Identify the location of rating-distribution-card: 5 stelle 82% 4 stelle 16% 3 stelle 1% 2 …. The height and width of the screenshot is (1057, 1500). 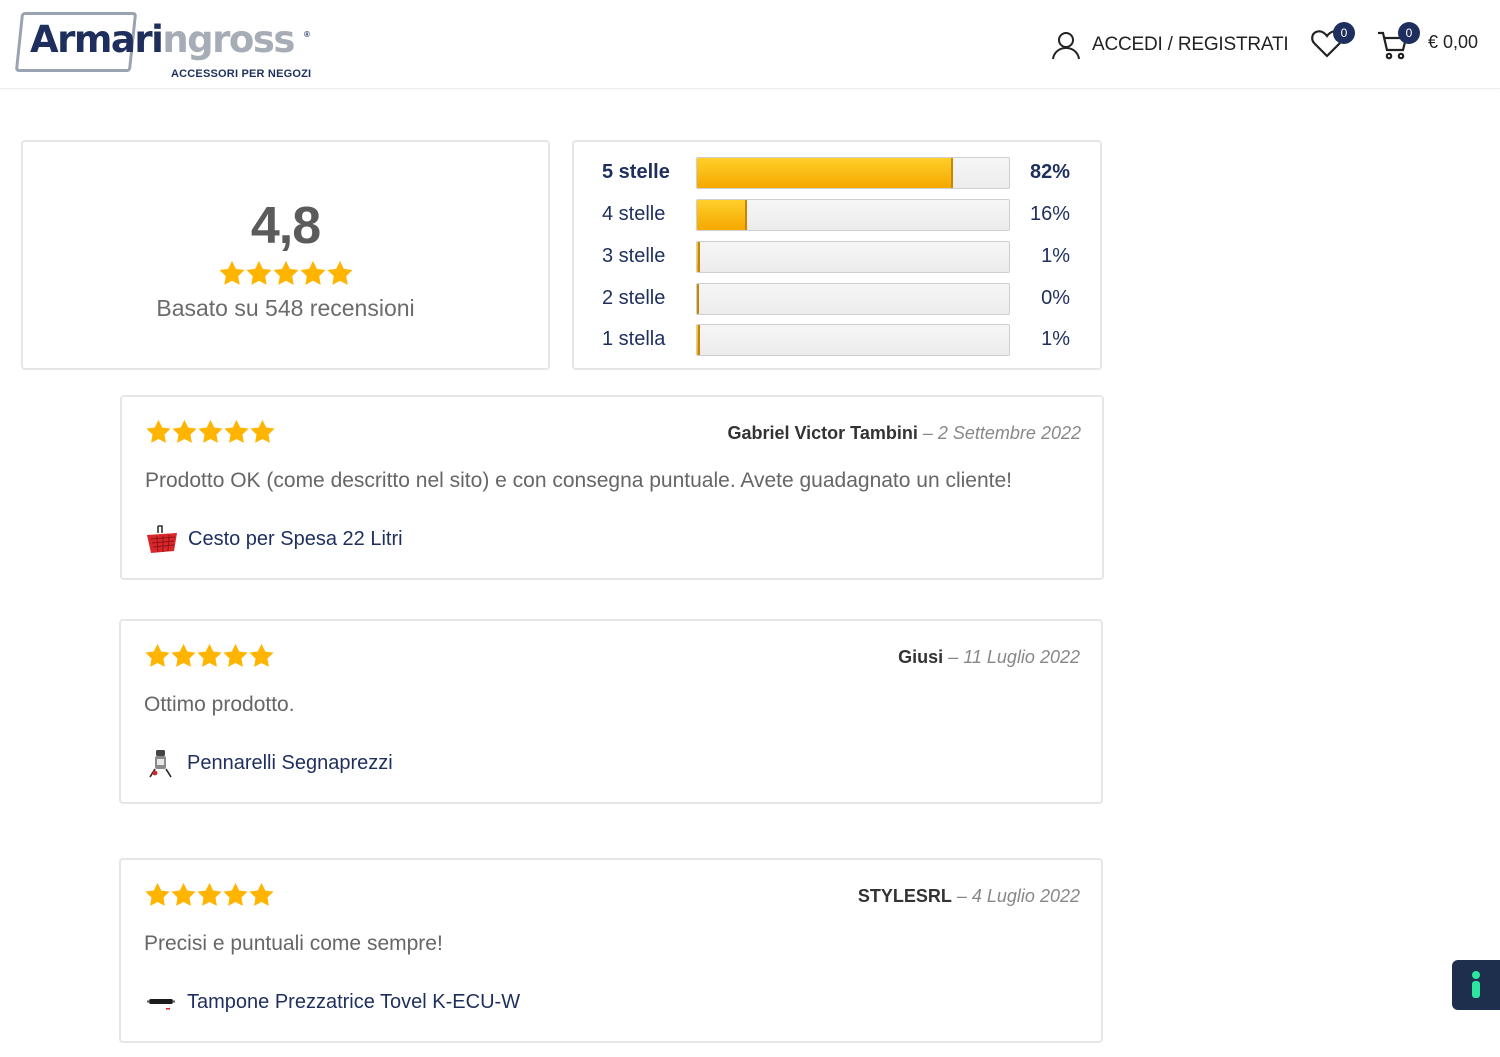
(837, 255).